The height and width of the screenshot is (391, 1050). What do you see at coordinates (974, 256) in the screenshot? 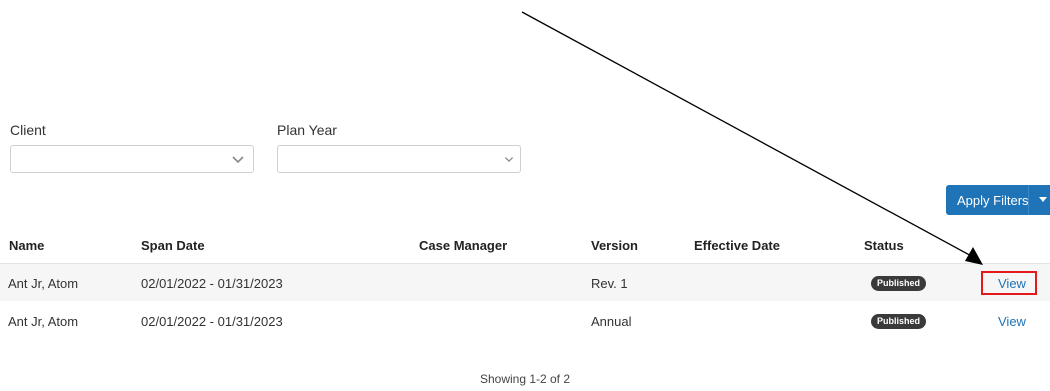
I see `arrowhead-icon` at bounding box center [974, 256].